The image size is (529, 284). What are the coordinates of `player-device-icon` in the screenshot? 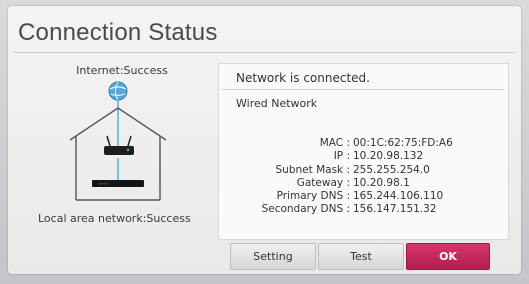 It's located at (118, 183).